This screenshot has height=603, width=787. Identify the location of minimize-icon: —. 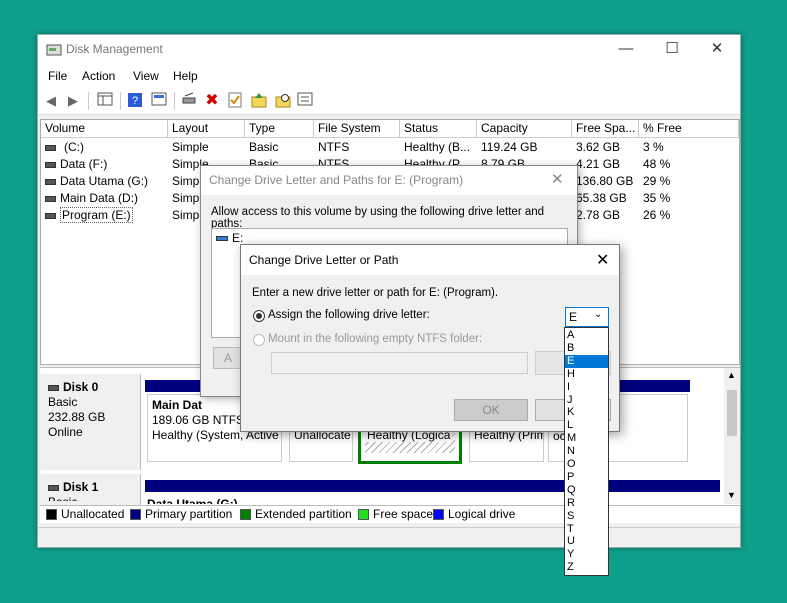
(626, 50).